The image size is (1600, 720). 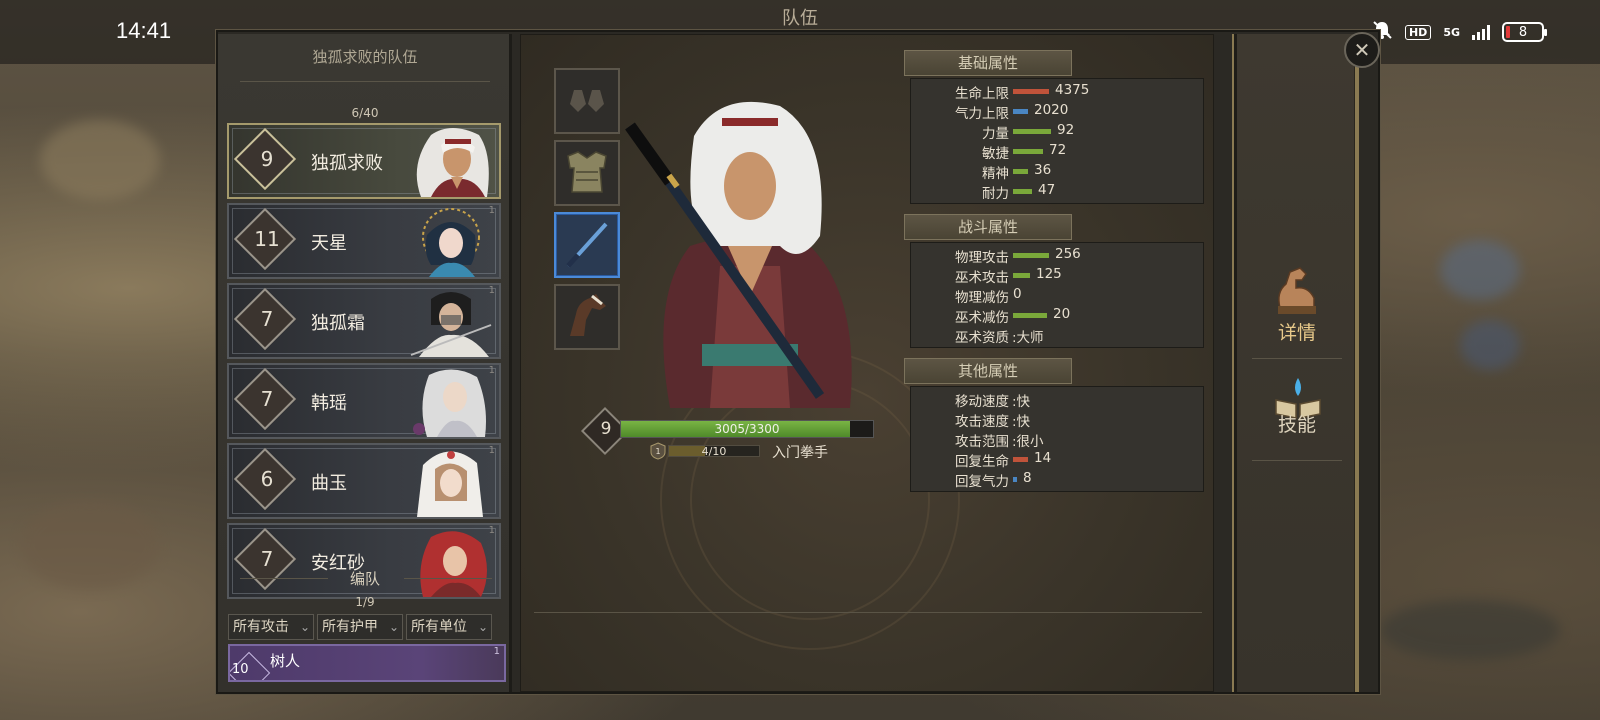 What do you see at coordinates (1058, 150) in the screenshot?
I see `attribute-value: 72` at bounding box center [1058, 150].